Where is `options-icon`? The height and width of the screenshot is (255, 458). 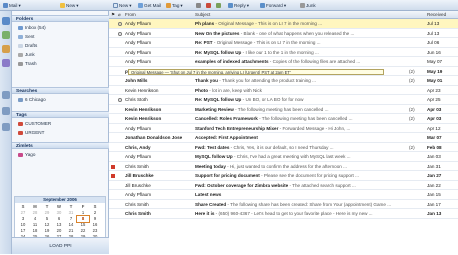
options-icon is located at coordinates (6, 95).